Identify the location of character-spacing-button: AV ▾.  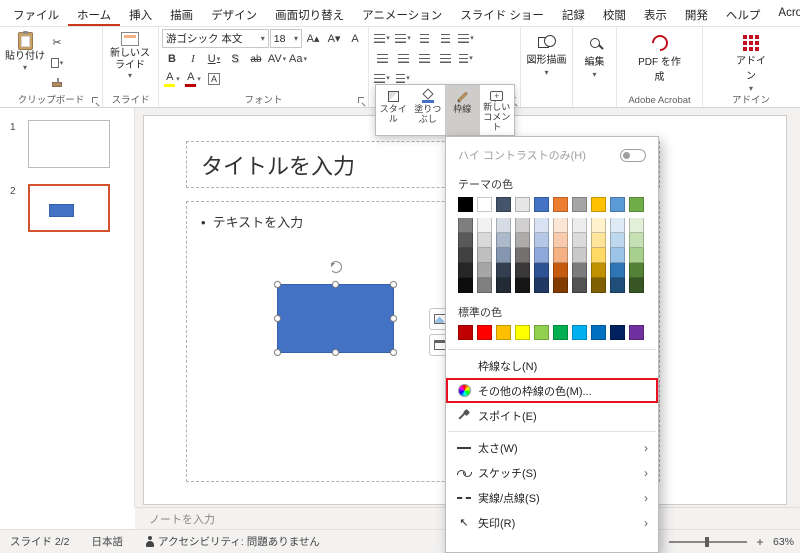
(277, 59).